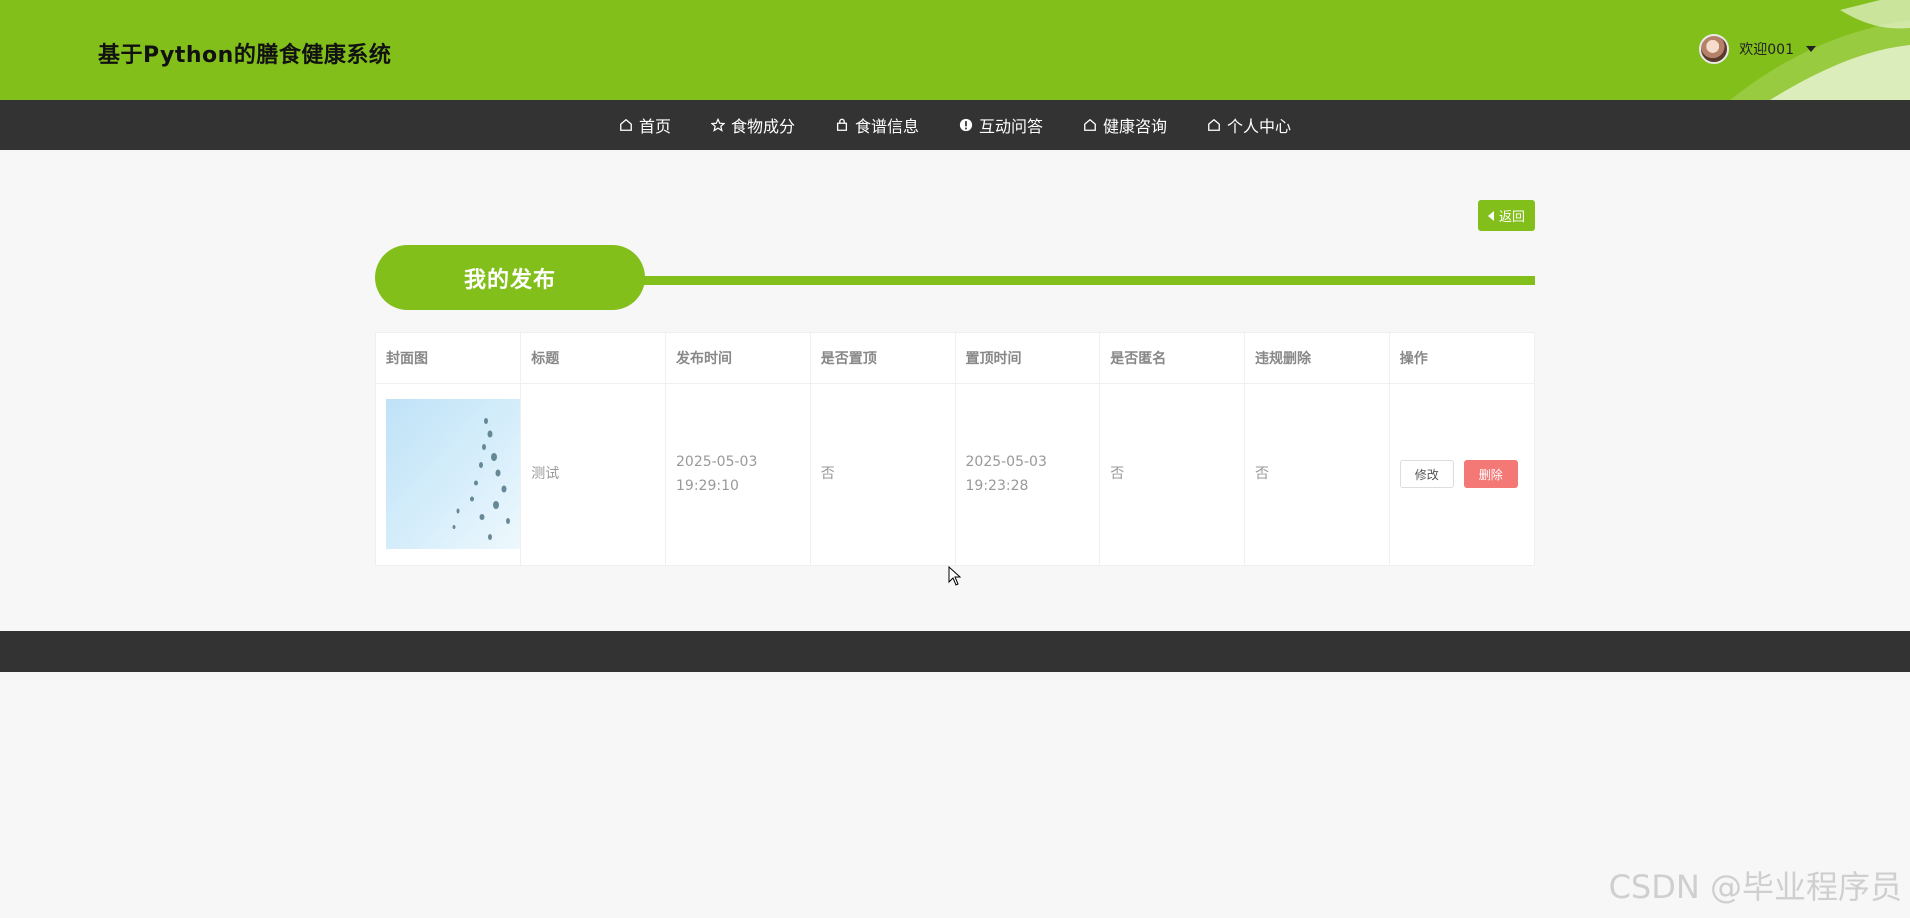  What do you see at coordinates (1490, 474) in the screenshot?
I see `delete-button: 删除` at bounding box center [1490, 474].